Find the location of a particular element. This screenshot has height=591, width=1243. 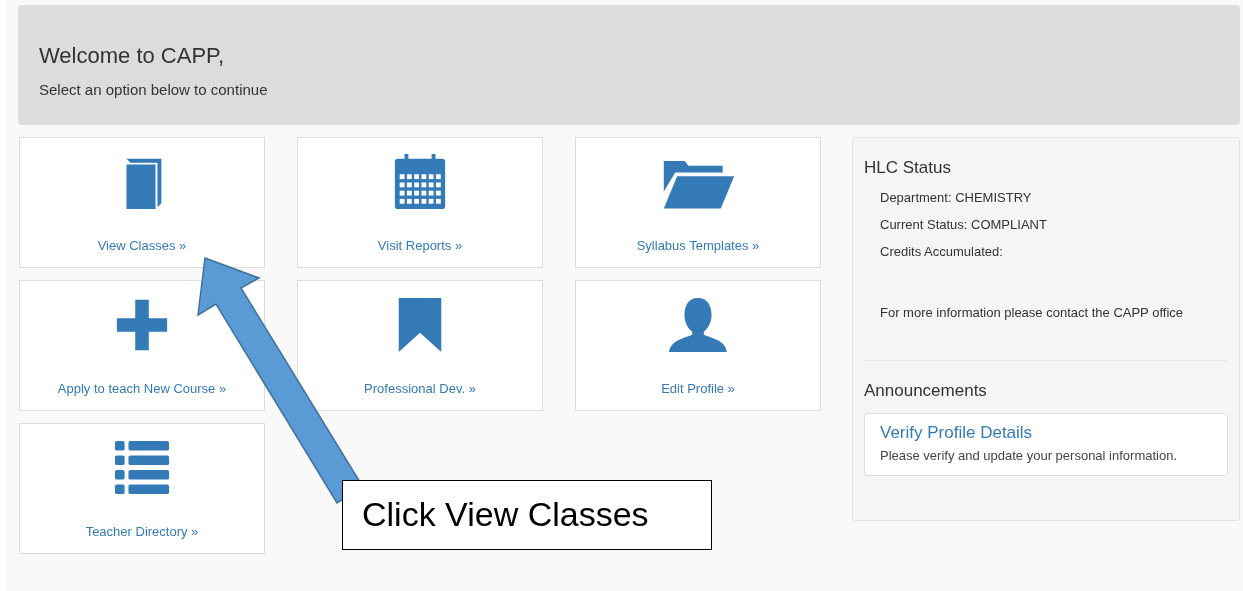

option-tile: Visit Reports » is located at coordinates (420, 202).